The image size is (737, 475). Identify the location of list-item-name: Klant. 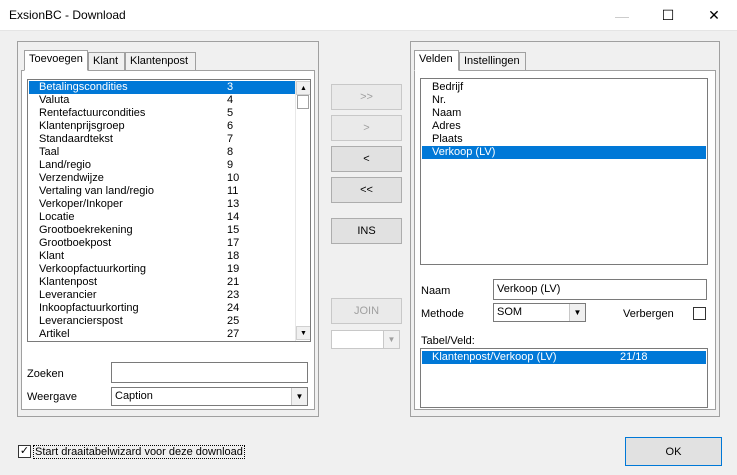
(52, 256).